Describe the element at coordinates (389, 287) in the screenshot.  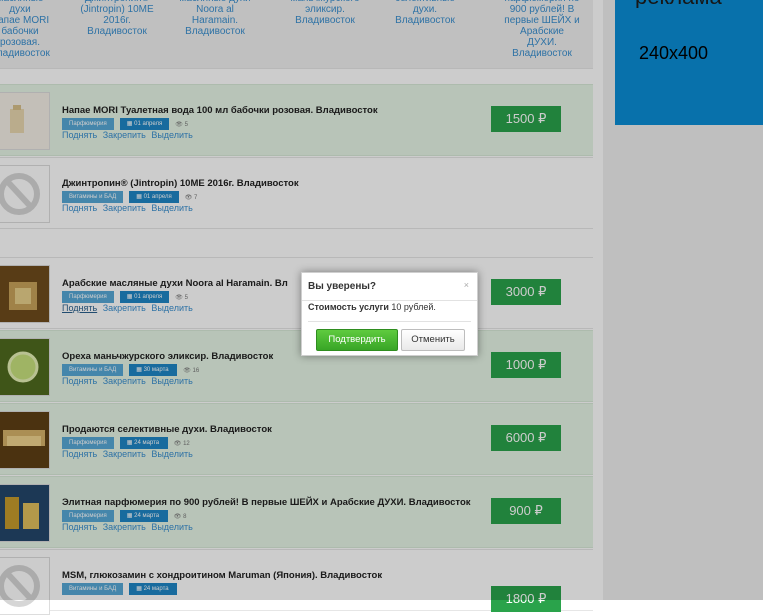
I see `dialog-title: Вы уверены?` at that location.